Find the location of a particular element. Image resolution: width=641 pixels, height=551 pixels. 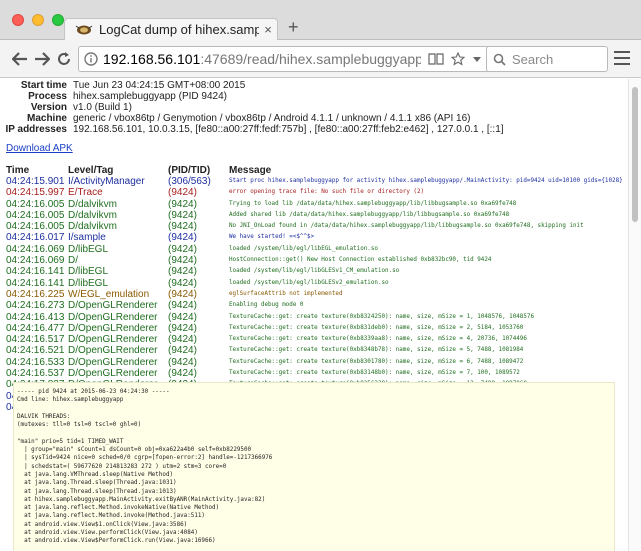

scrollbar-thumb is located at coordinates (635, 154).